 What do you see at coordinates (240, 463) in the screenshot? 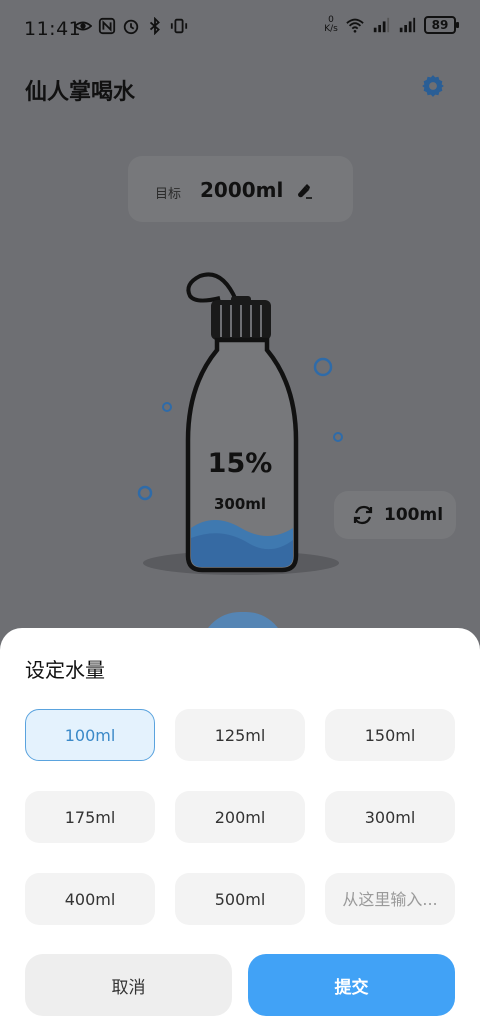
I see `bottle-percent: 15%` at bounding box center [240, 463].